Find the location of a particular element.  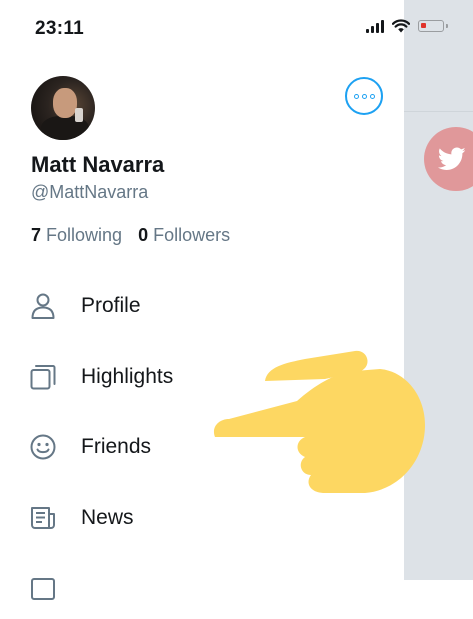

following-label: Following is located at coordinates (84, 235).